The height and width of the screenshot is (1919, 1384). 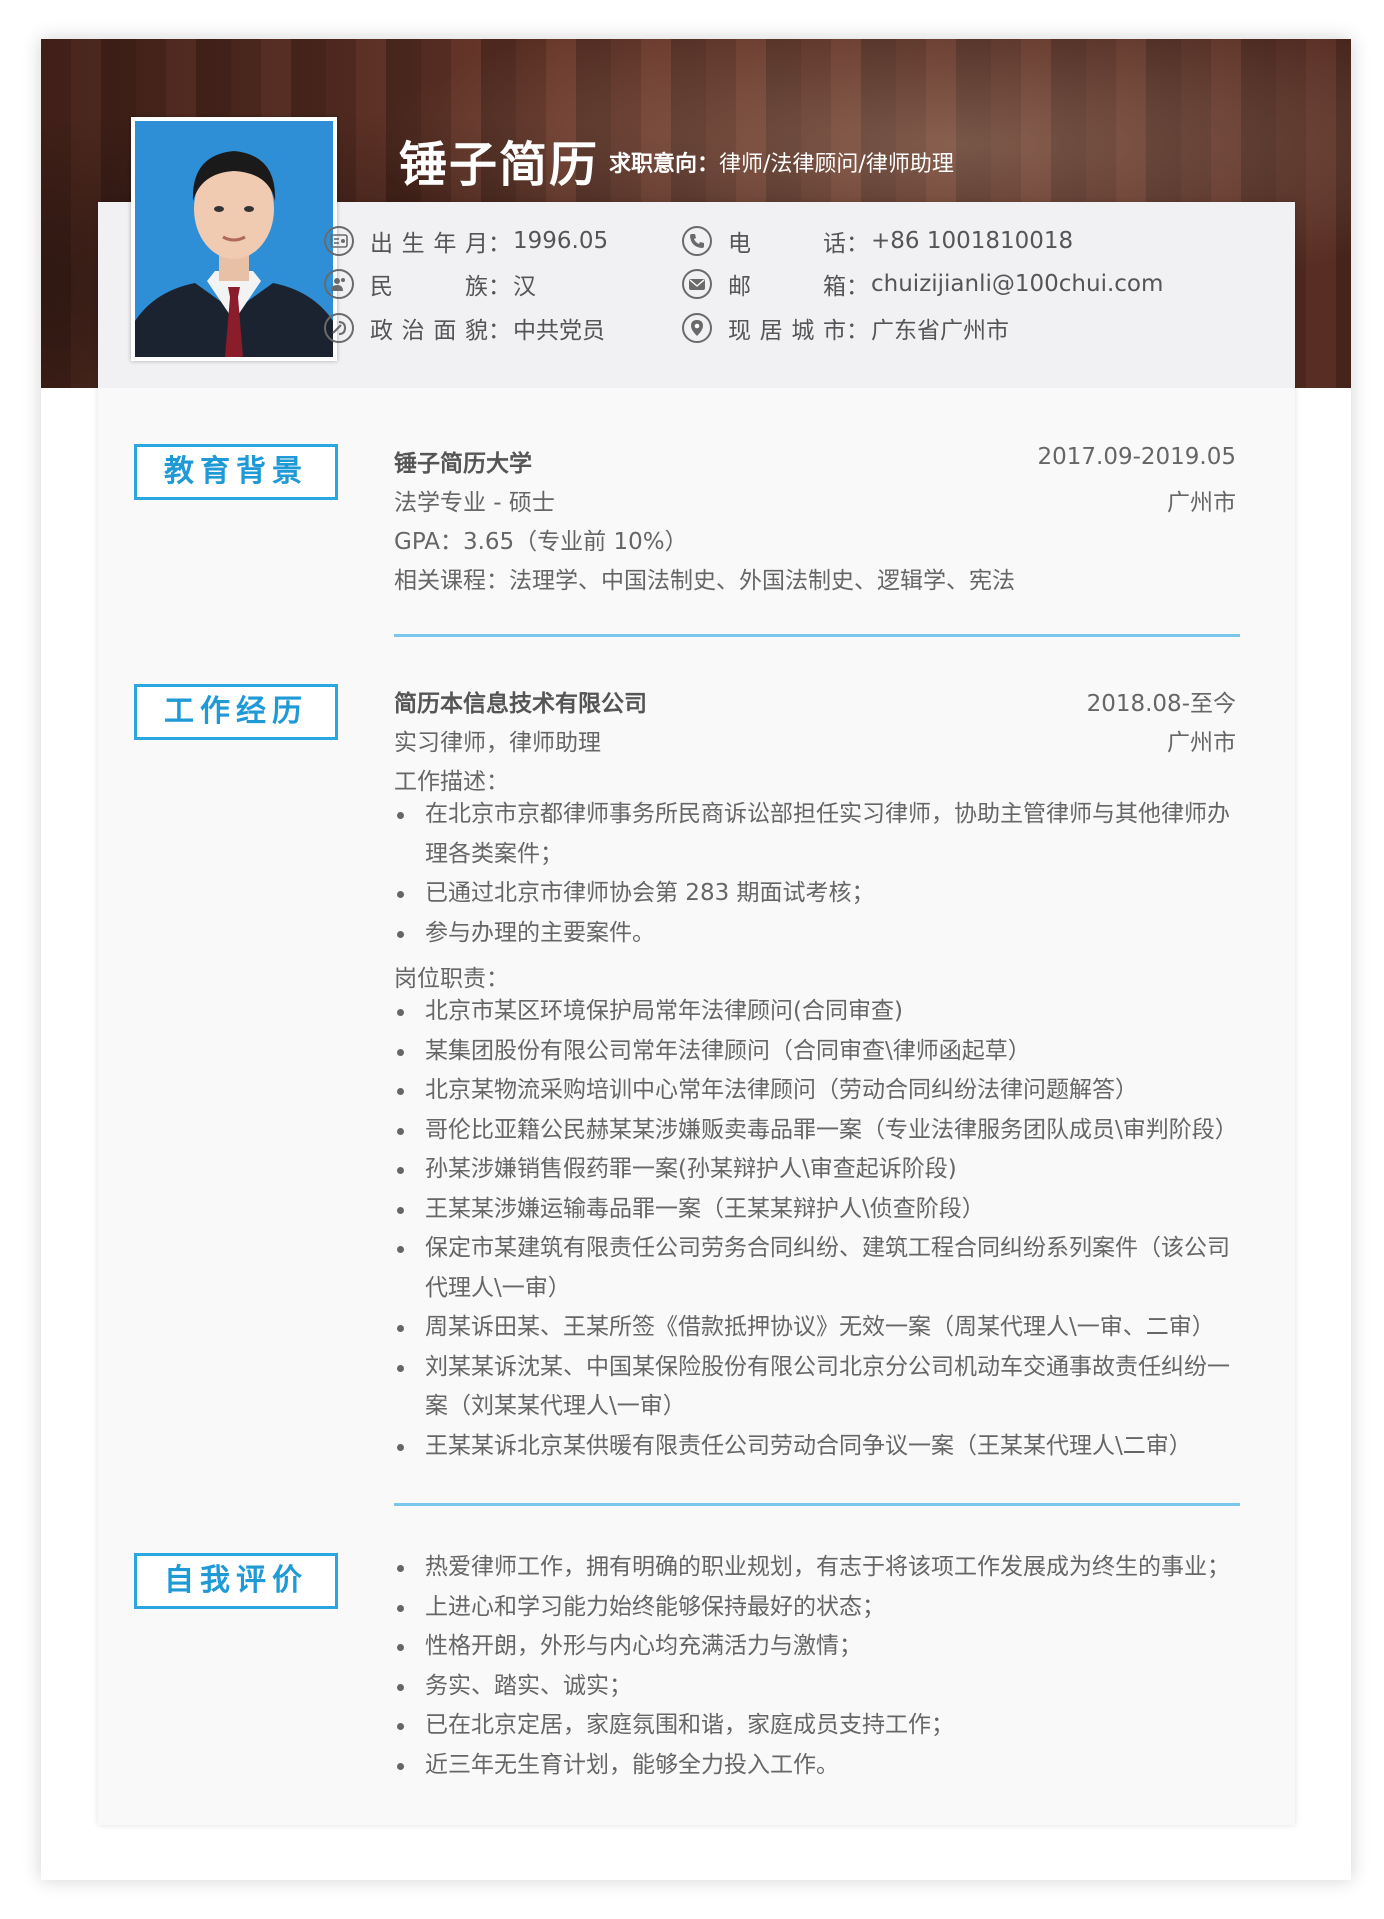 I want to click on list-item: 性格开朗，外形与内心均充满活力与激情；, so click(x=814, y=1647).